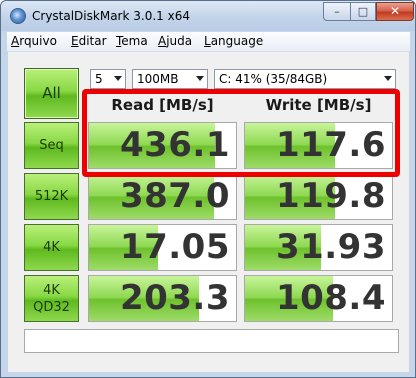  I want to click on seq-test-button: Seq, so click(51, 145).